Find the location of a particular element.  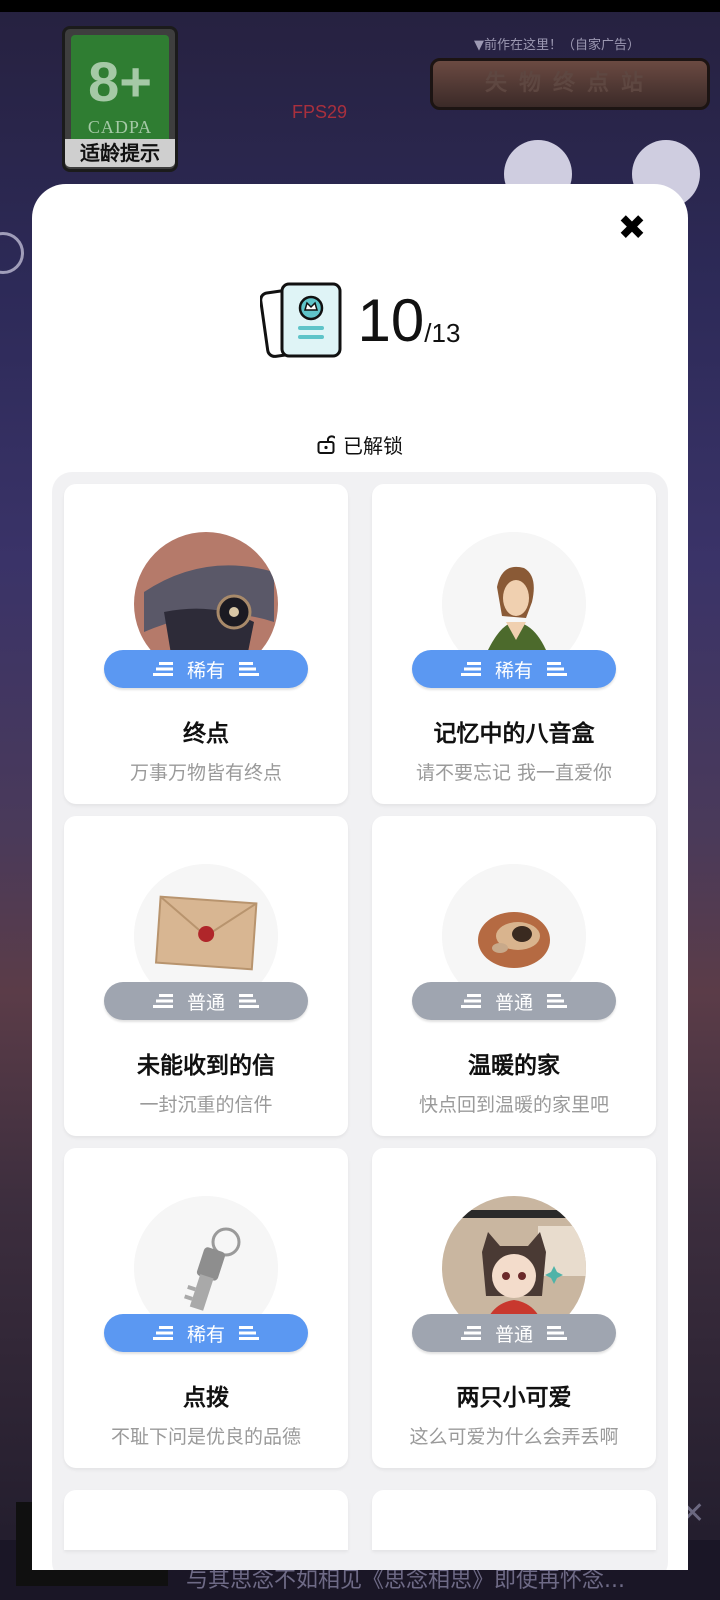

card-collection-icon is located at coordinates (300, 320).